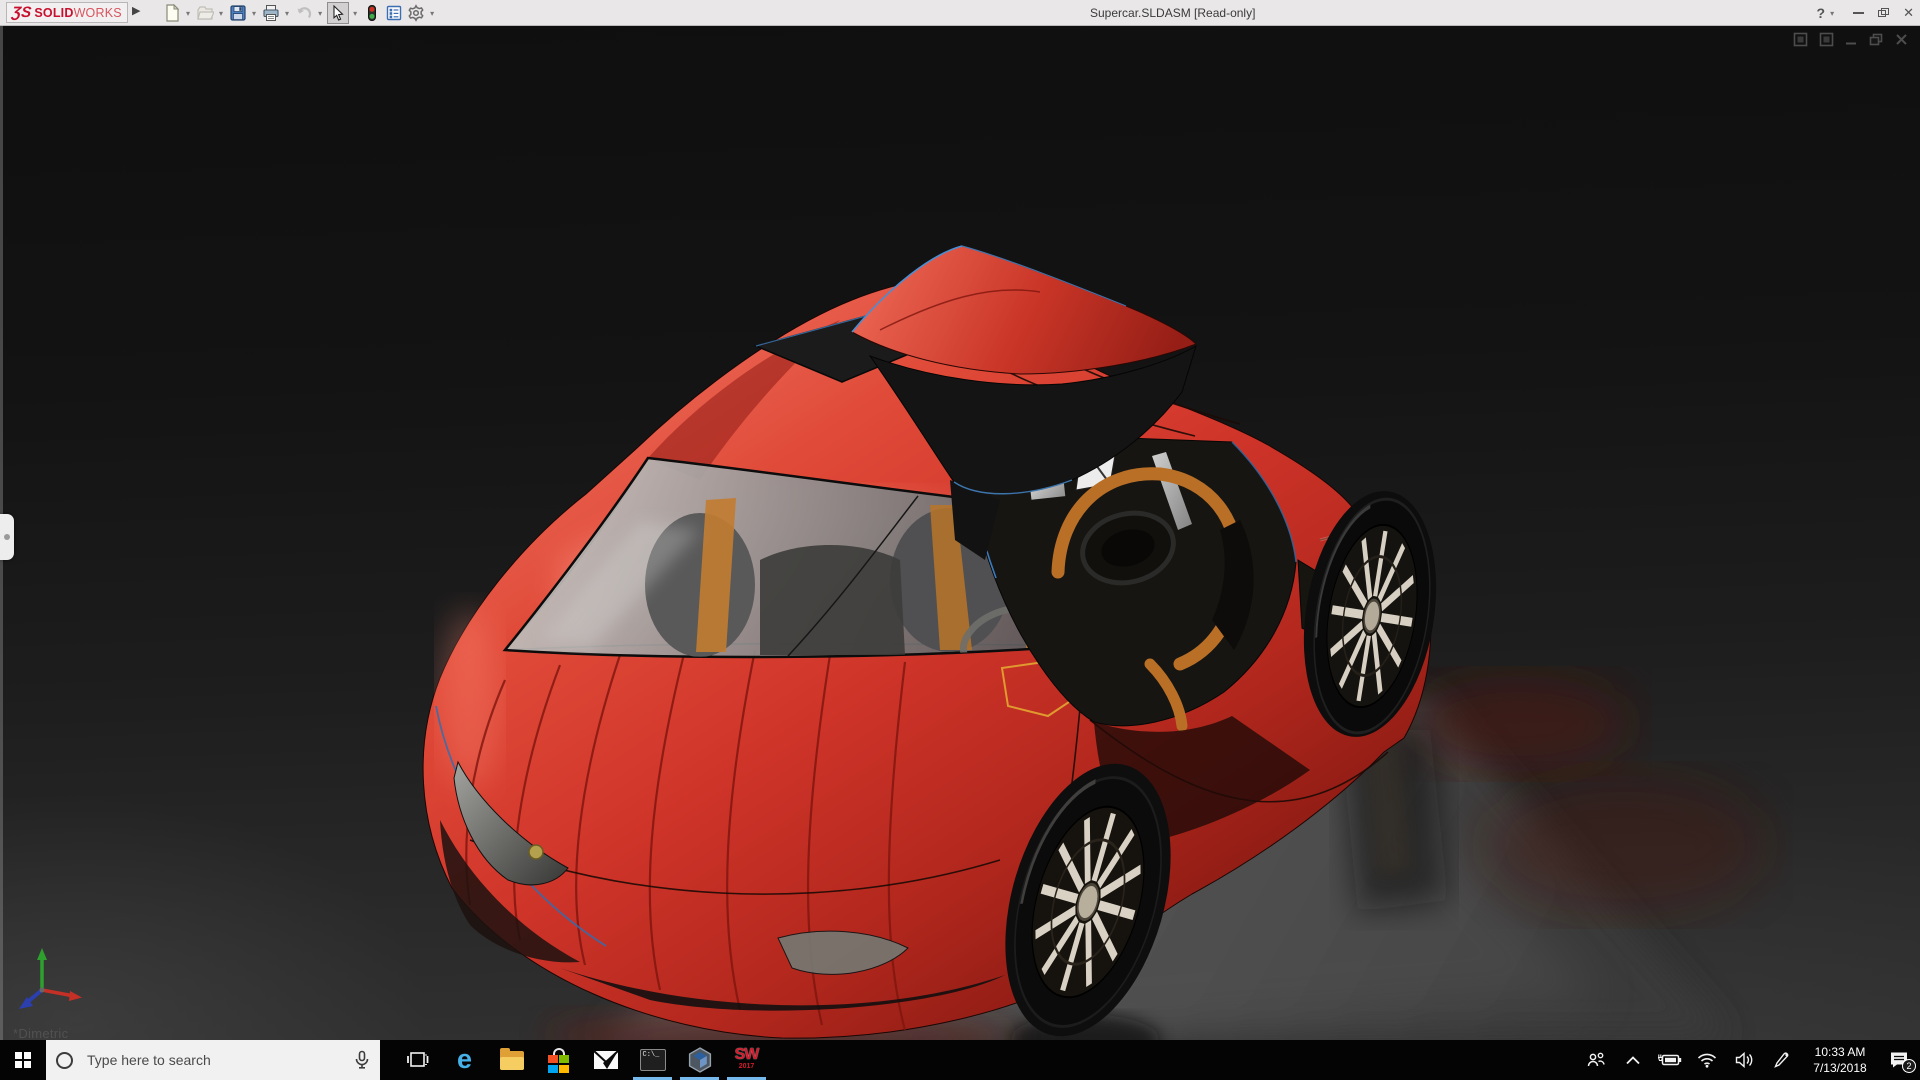  What do you see at coordinates (1840, 1068) in the screenshot?
I see `clock-date: 7/13/2018` at bounding box center [1840, 1068].